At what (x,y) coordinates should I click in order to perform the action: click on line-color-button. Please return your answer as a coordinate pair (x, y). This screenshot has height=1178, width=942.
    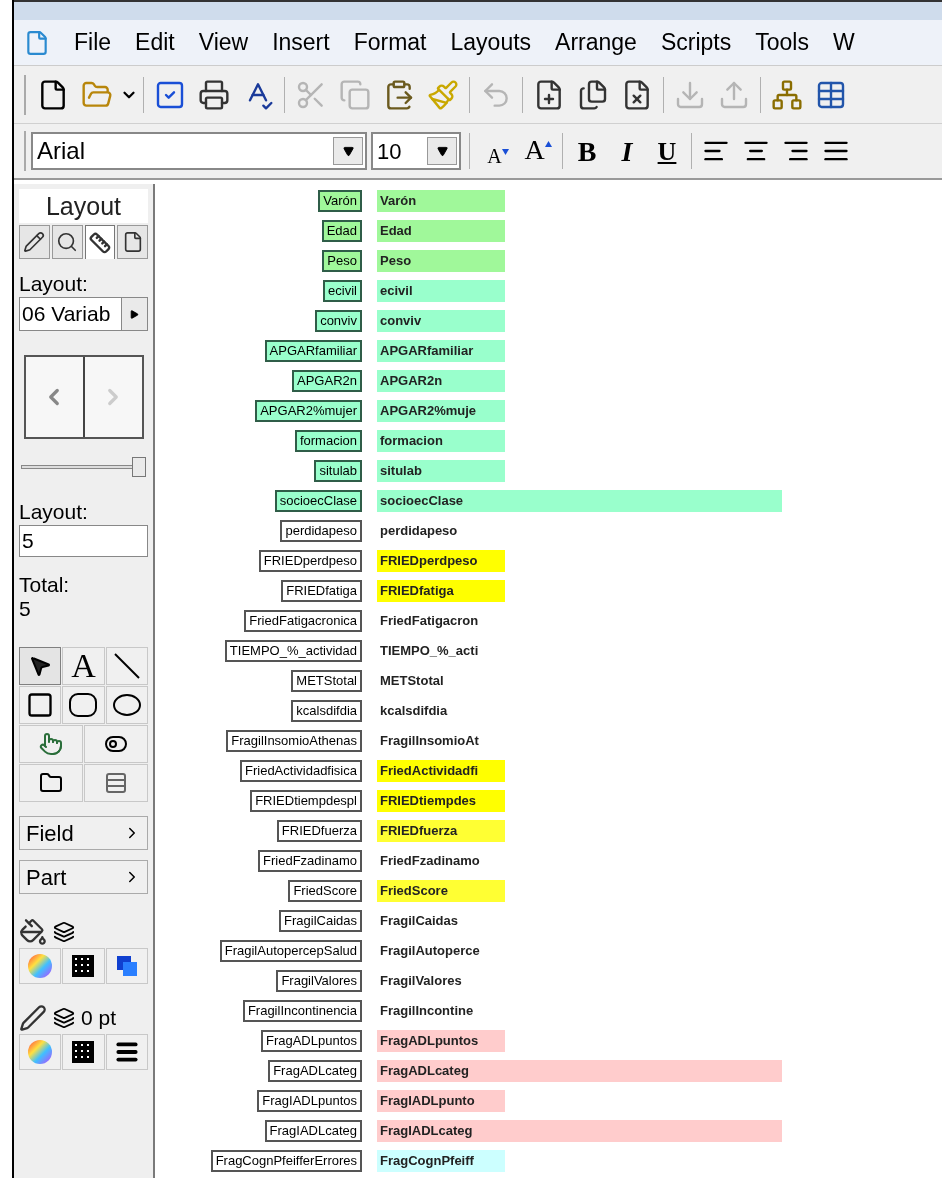
    Looking at the image, I should click on (40, 1052).